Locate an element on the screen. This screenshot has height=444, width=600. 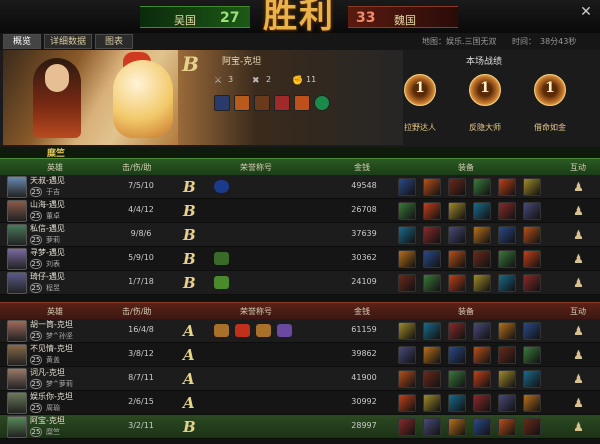
player-name: 山海-遇见 is located at coordinates (47, 204).